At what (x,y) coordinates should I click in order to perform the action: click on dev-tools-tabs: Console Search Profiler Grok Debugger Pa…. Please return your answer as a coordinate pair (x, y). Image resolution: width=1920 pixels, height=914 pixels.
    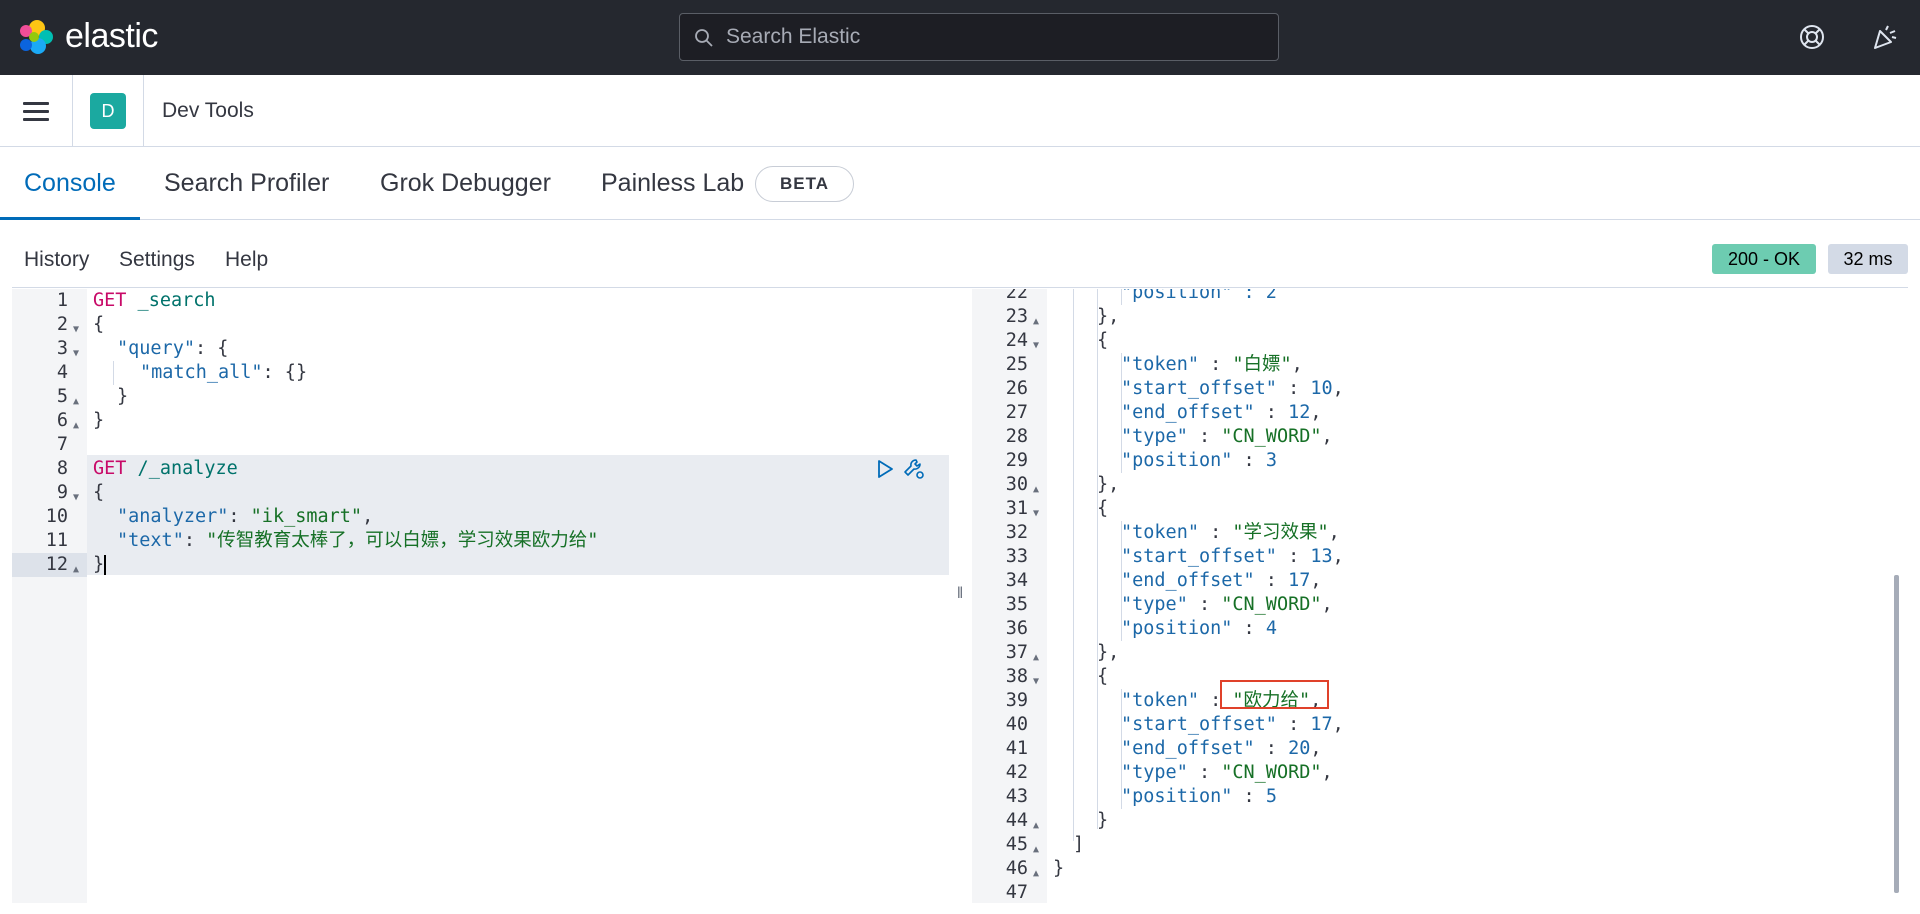
    Looking at the image, I should click on (960, 183).